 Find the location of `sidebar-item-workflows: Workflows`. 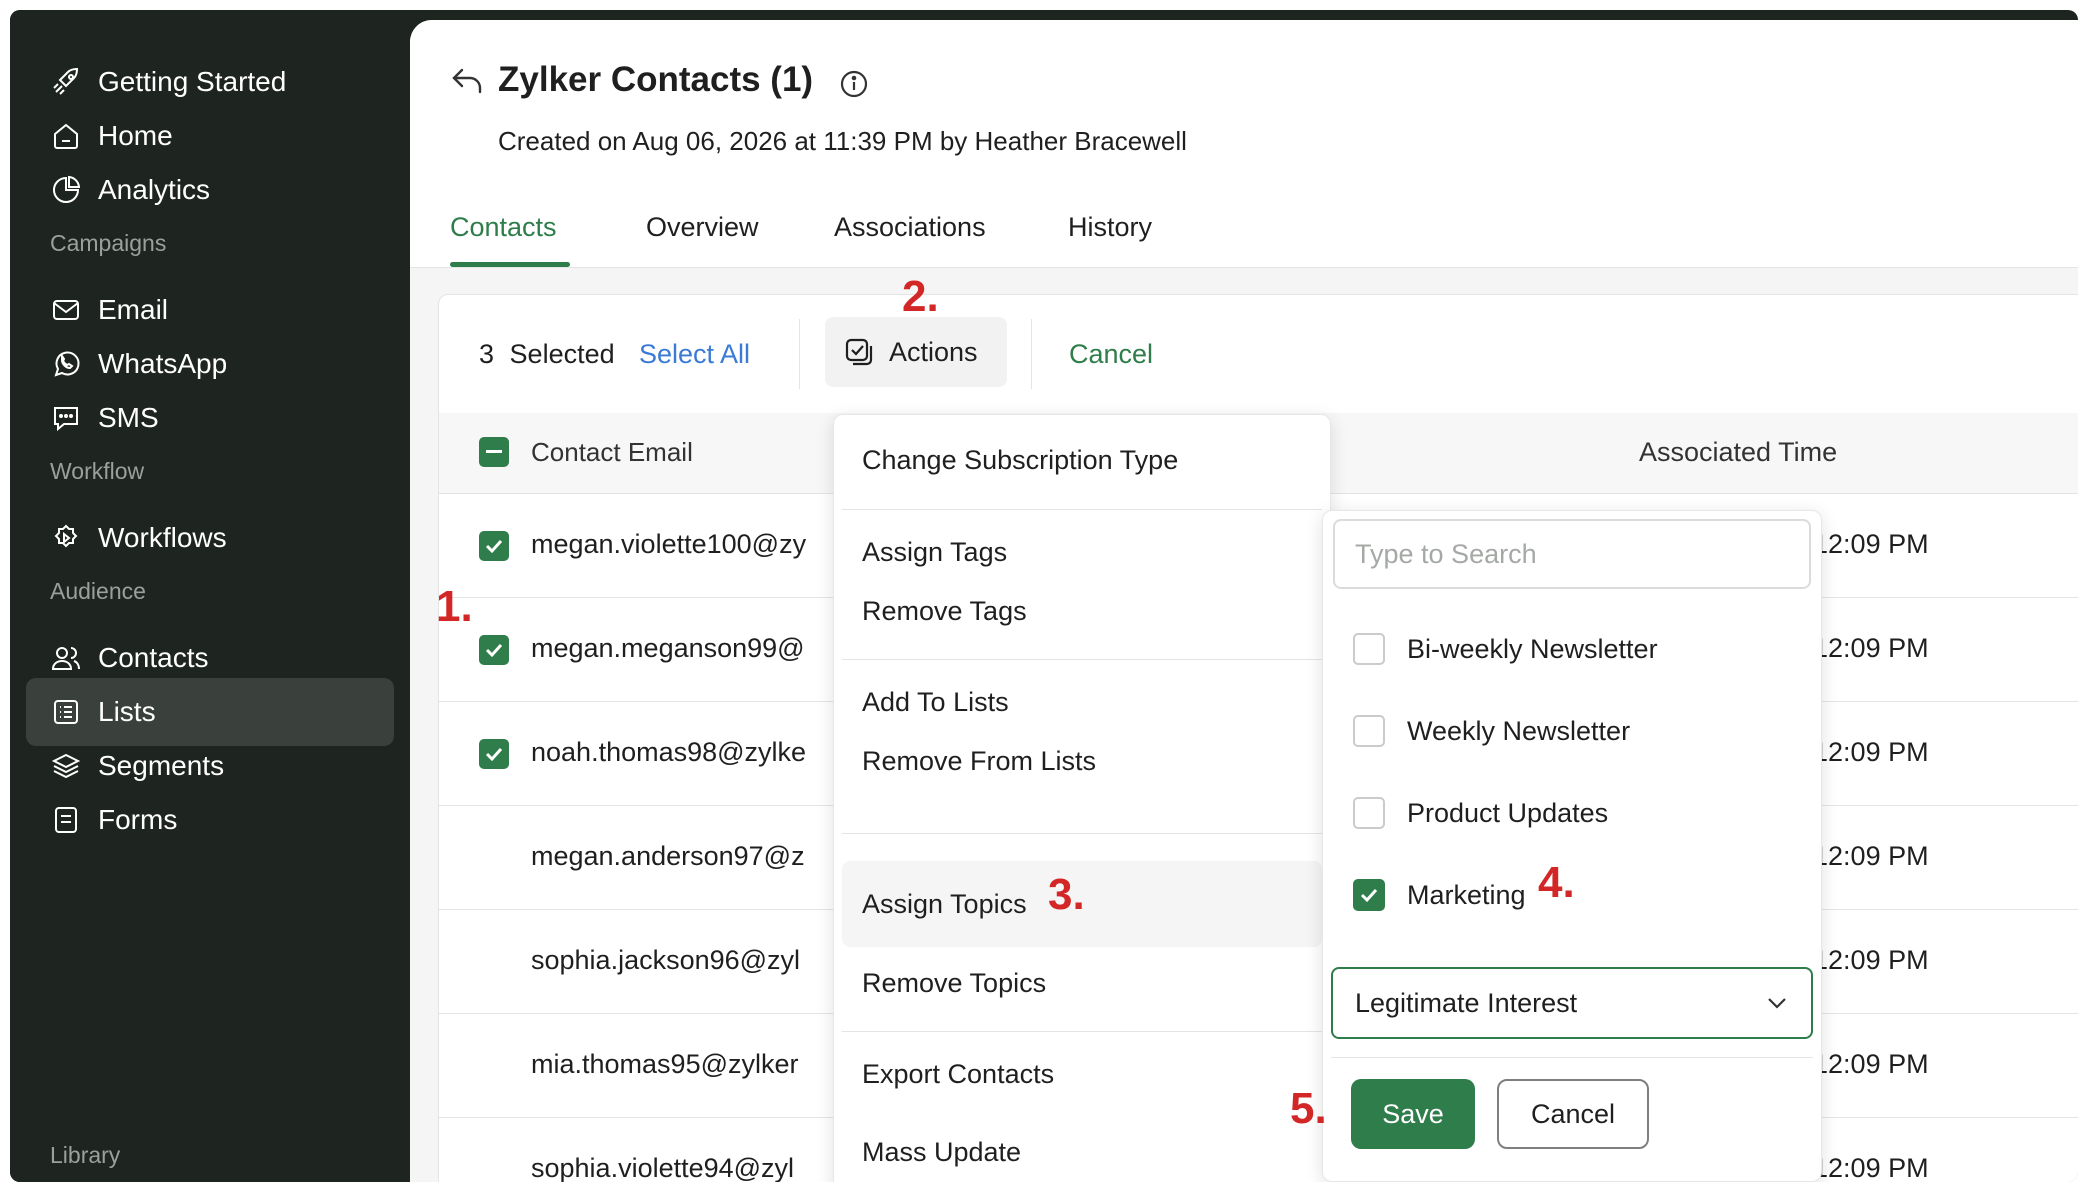

sidebar-item-workflows: Workflows is located at coordinates (210, 538).